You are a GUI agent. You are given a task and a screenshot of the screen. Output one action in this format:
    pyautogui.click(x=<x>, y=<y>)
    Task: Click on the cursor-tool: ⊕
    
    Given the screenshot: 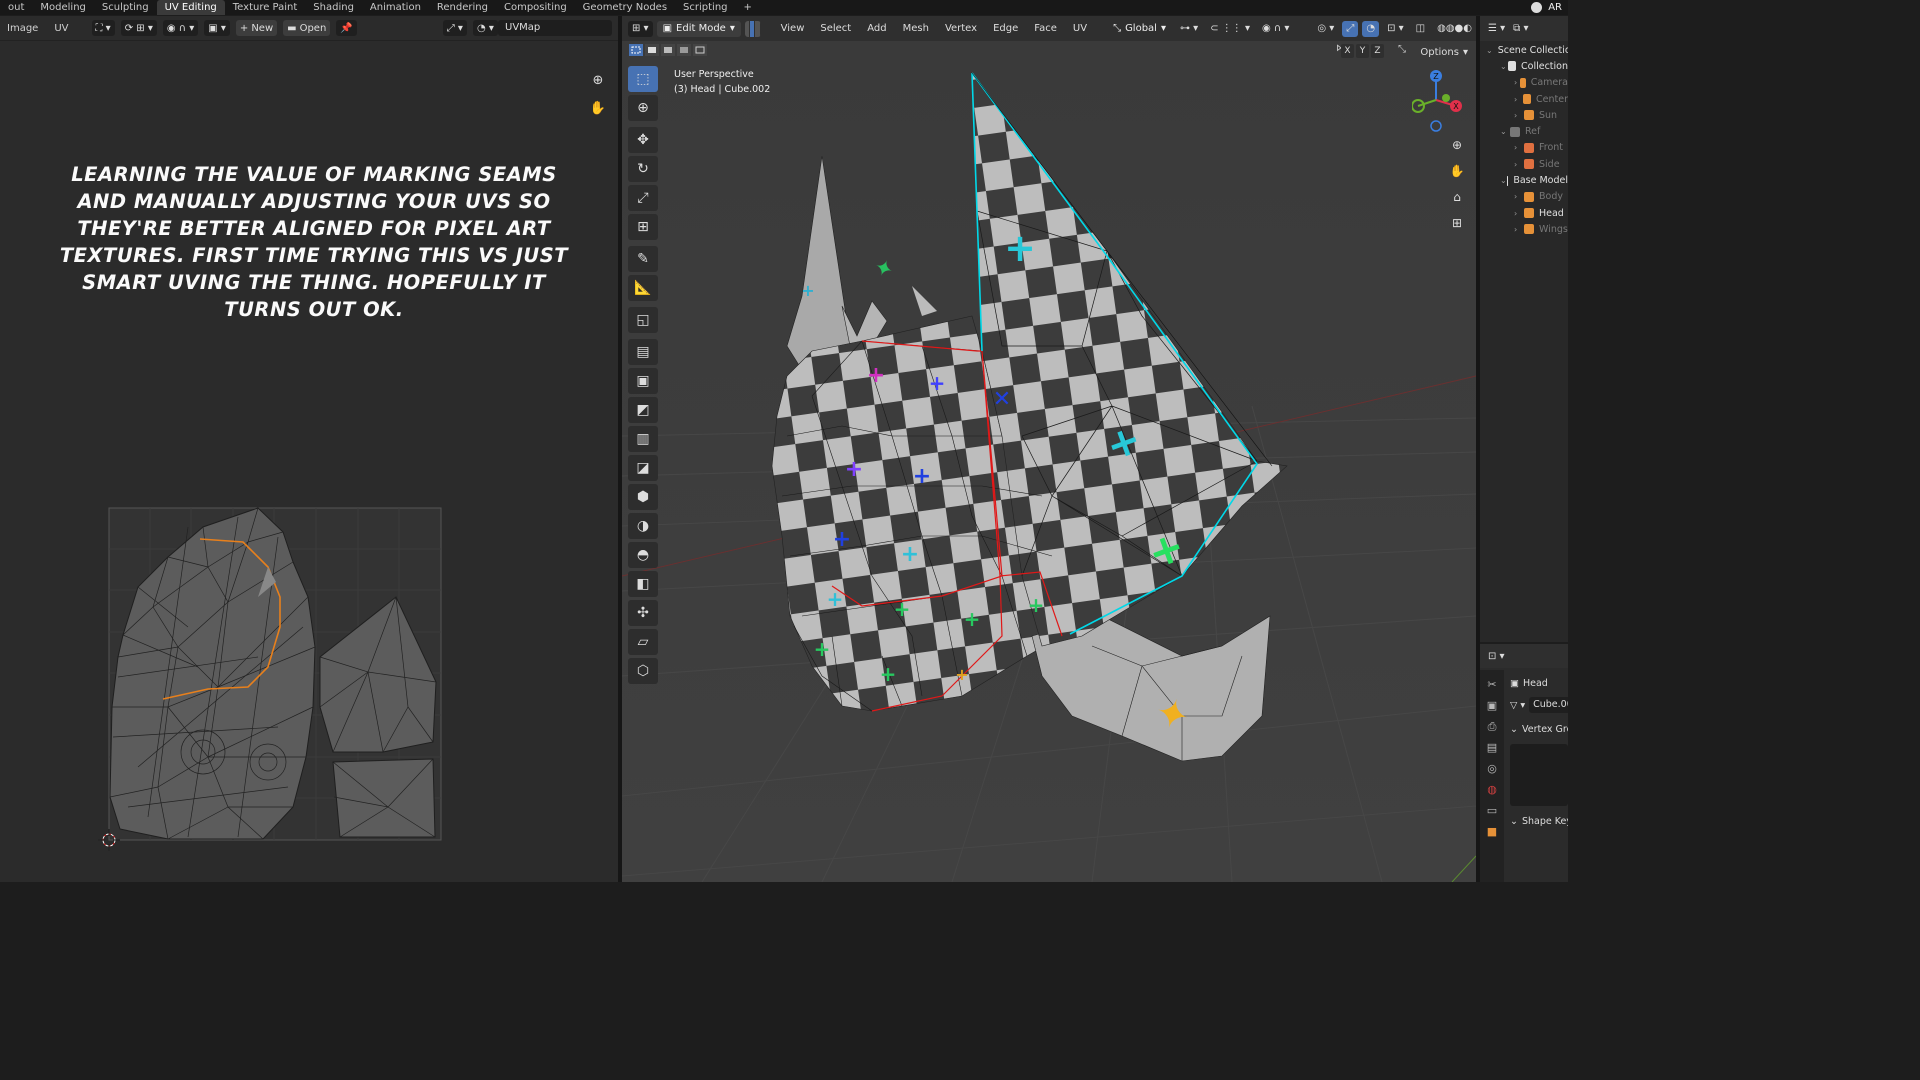 What is the action you would take?
    pyautogui.click(x=643, y=108)
    